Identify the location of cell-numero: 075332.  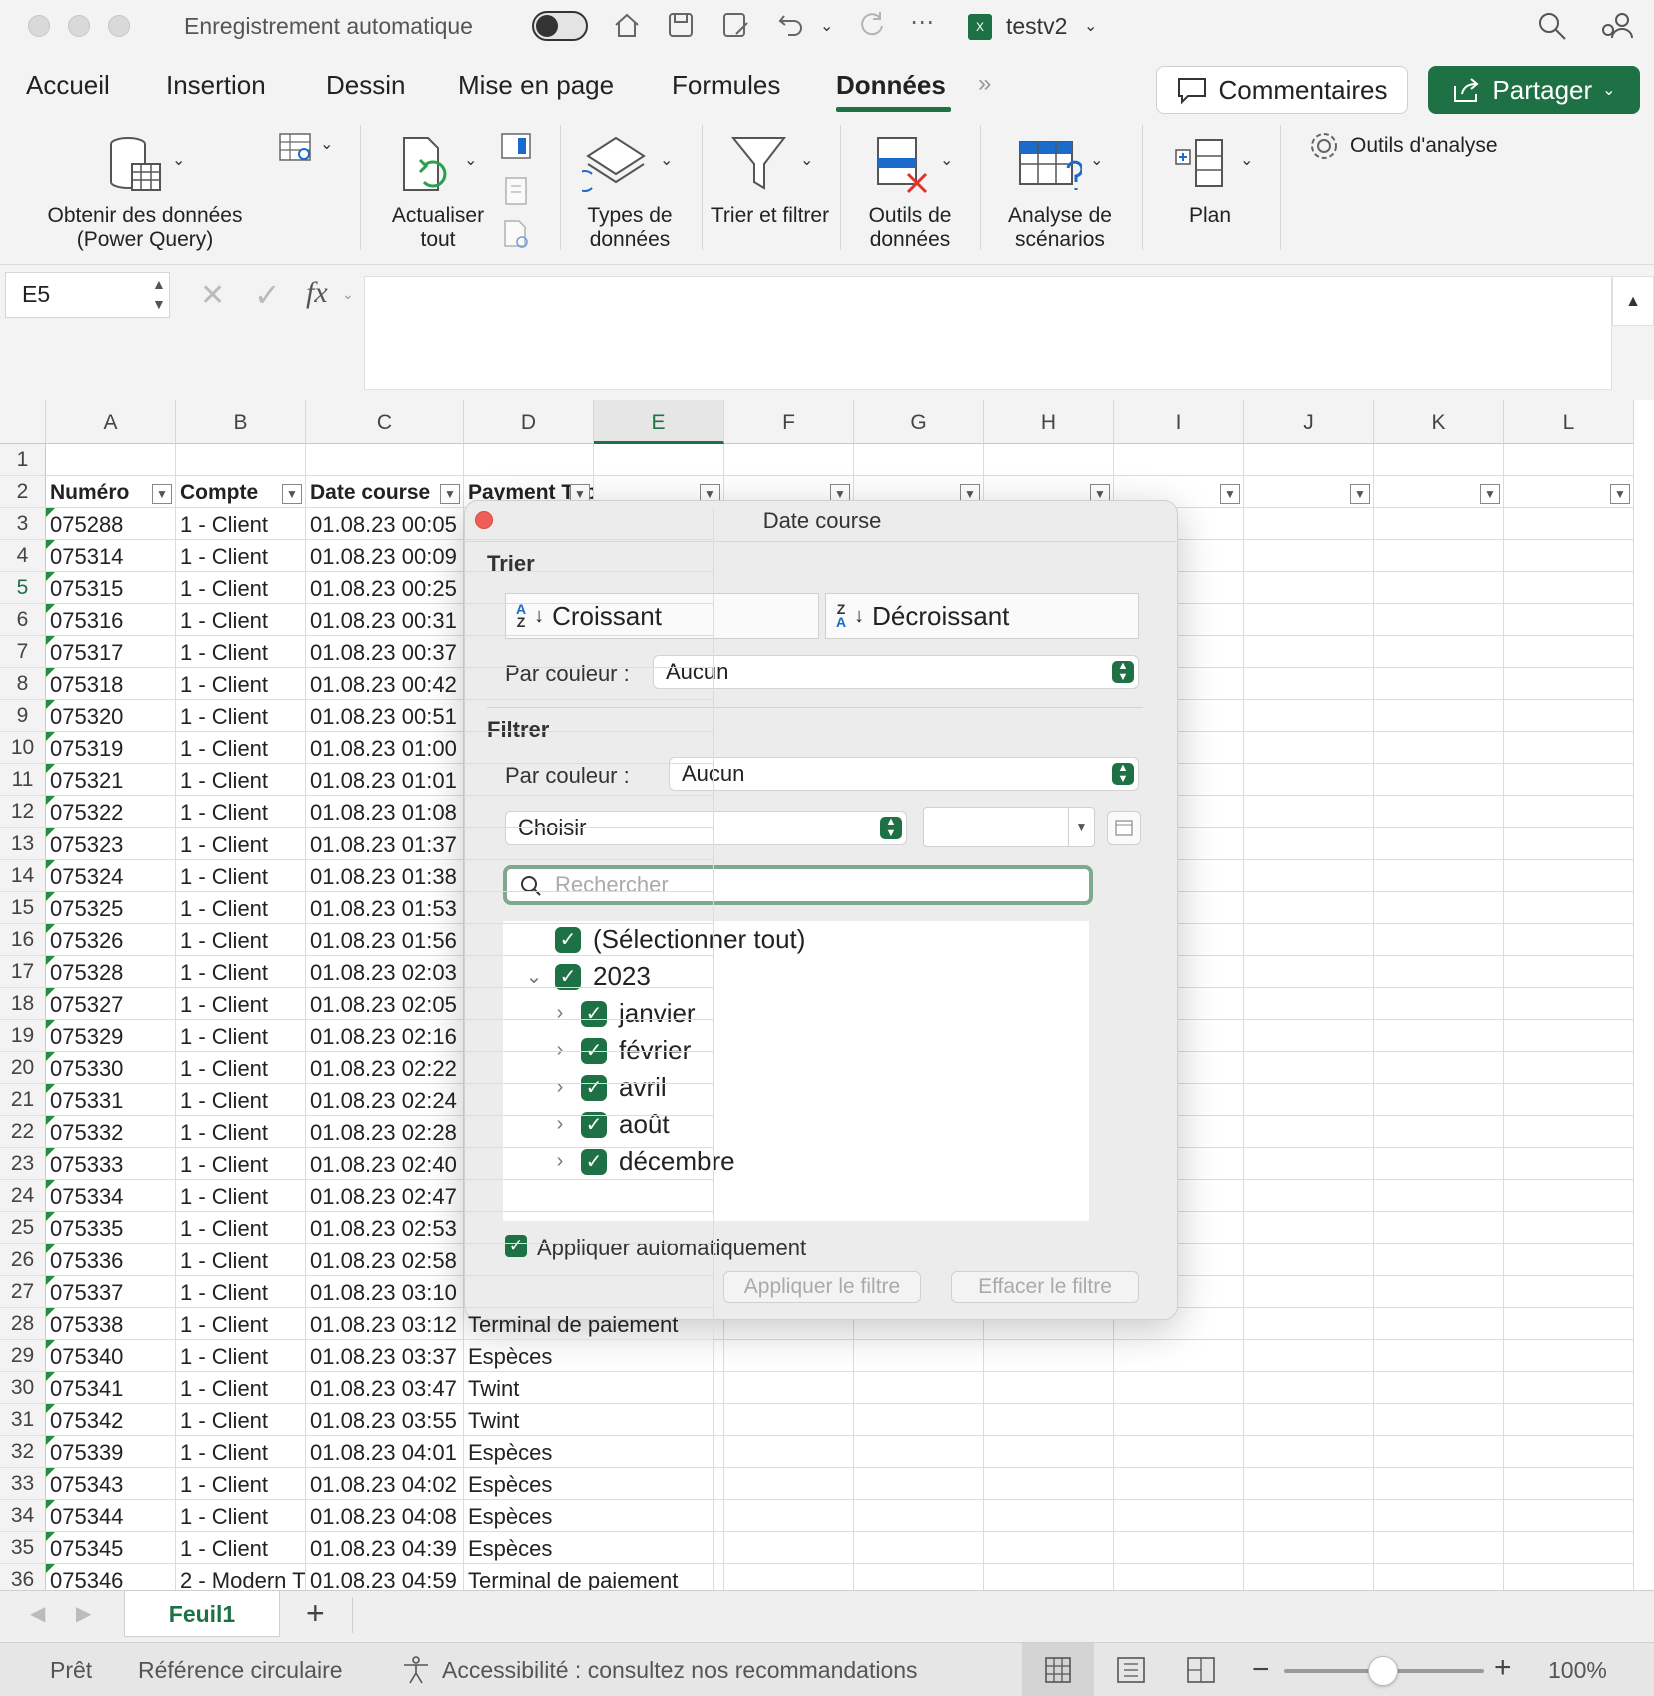
(111, 1132).